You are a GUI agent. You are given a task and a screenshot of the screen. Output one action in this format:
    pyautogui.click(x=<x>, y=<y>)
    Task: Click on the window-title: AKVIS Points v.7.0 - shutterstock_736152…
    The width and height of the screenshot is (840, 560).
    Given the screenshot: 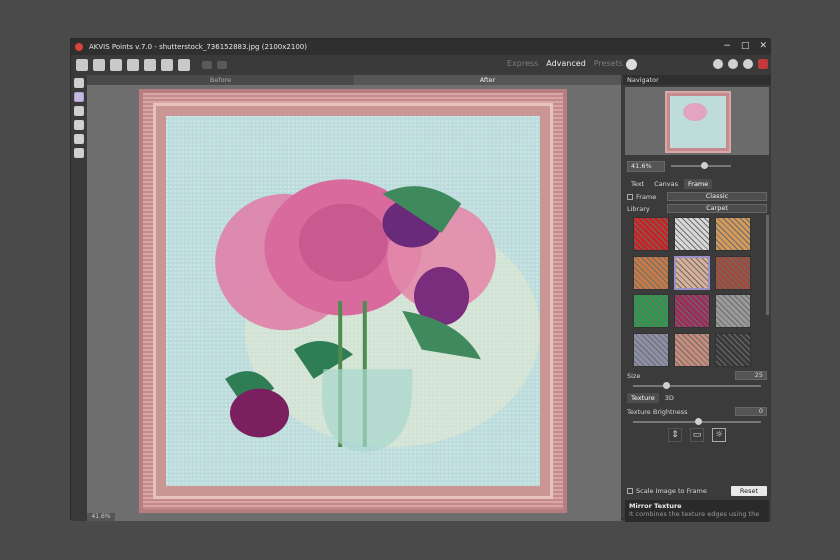 What is the action you would take?
    pyautogui.click(x=198, y=47)
    